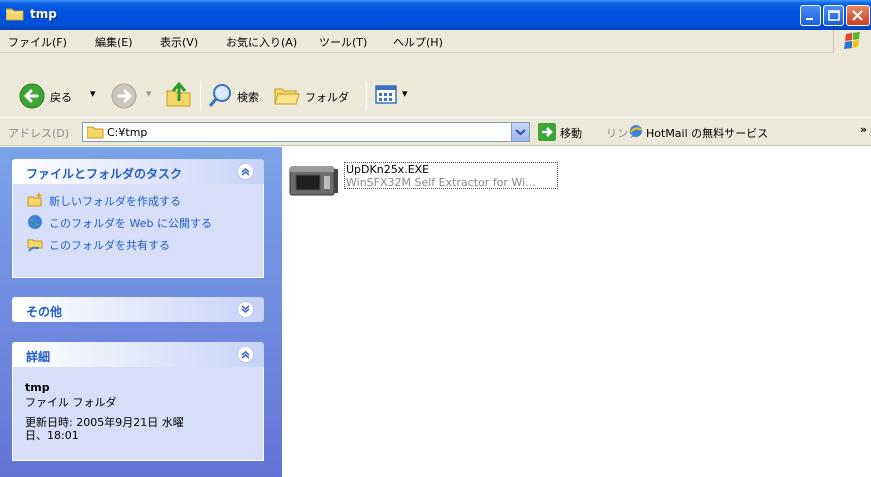 The width and height of the screenshot is (871, 477). I want to click on forward-dropdown-icon: ▾, so click(149, 93).